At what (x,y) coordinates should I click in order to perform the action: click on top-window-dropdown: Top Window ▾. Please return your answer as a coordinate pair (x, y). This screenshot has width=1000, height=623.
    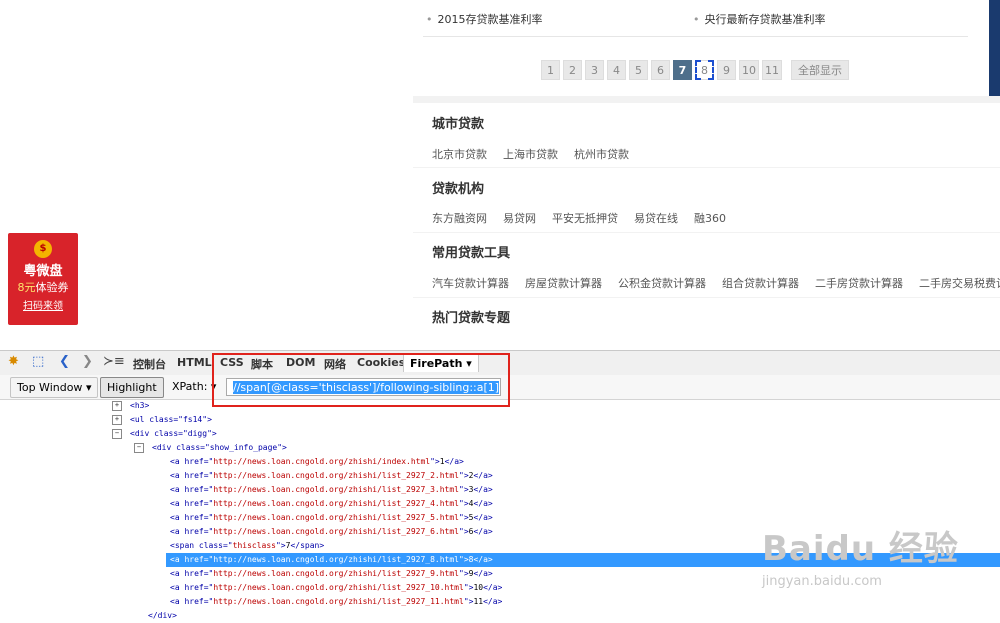
    Looking at the image, I should click on (54, 387).